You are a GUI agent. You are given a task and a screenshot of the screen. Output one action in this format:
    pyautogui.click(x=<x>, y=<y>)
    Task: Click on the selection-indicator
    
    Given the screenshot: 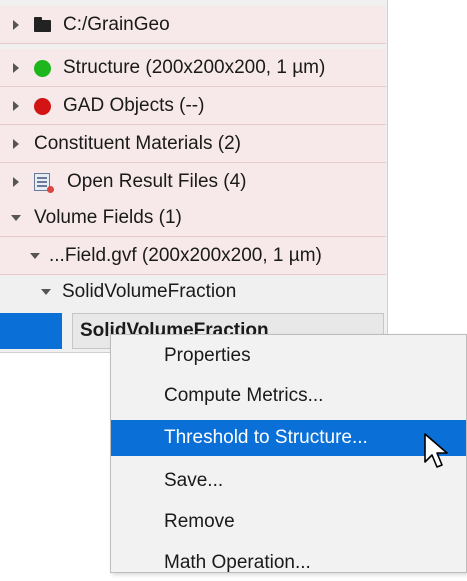 What is the action you would take?
    pyautogui.click(x=31, y=331)
    